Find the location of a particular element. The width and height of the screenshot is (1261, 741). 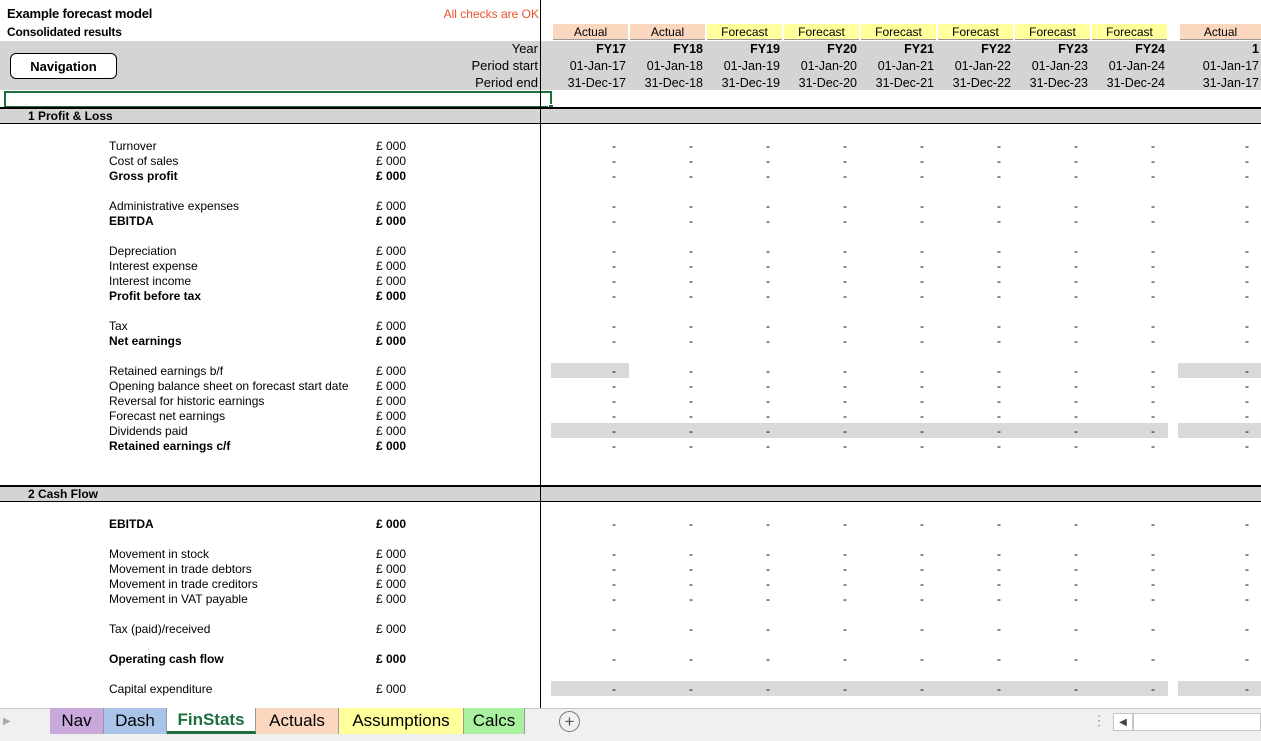

sheet-tab-assumptions: Assumptions is located at coordinates (401, 721).